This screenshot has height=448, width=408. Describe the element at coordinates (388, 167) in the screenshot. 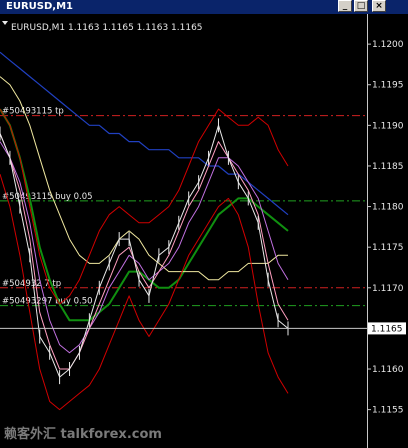

I see `y-tick-label: 1.1185` at that location.